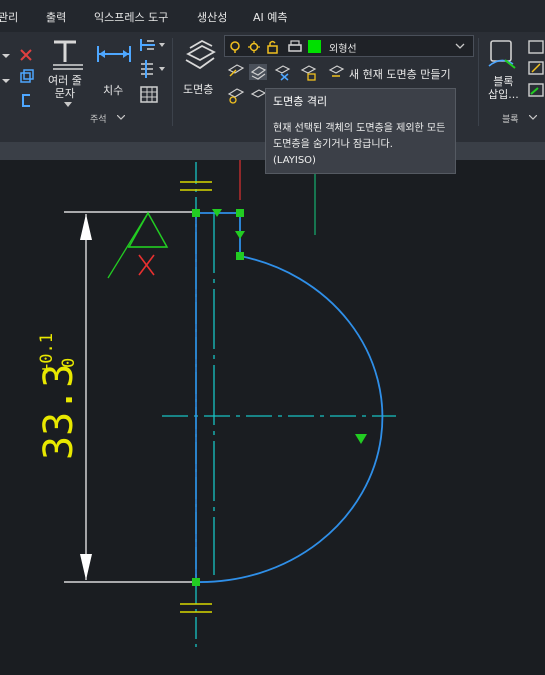 This screenshot has height=675, width=545. I want to click on datum-x-mark, so click(146, 265).